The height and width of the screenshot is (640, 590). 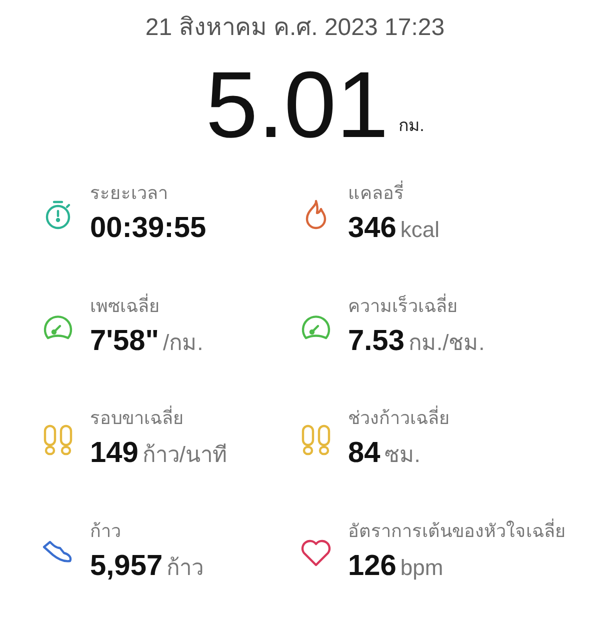 I want to click on stat-value: 149, so click(x=114, y=453).